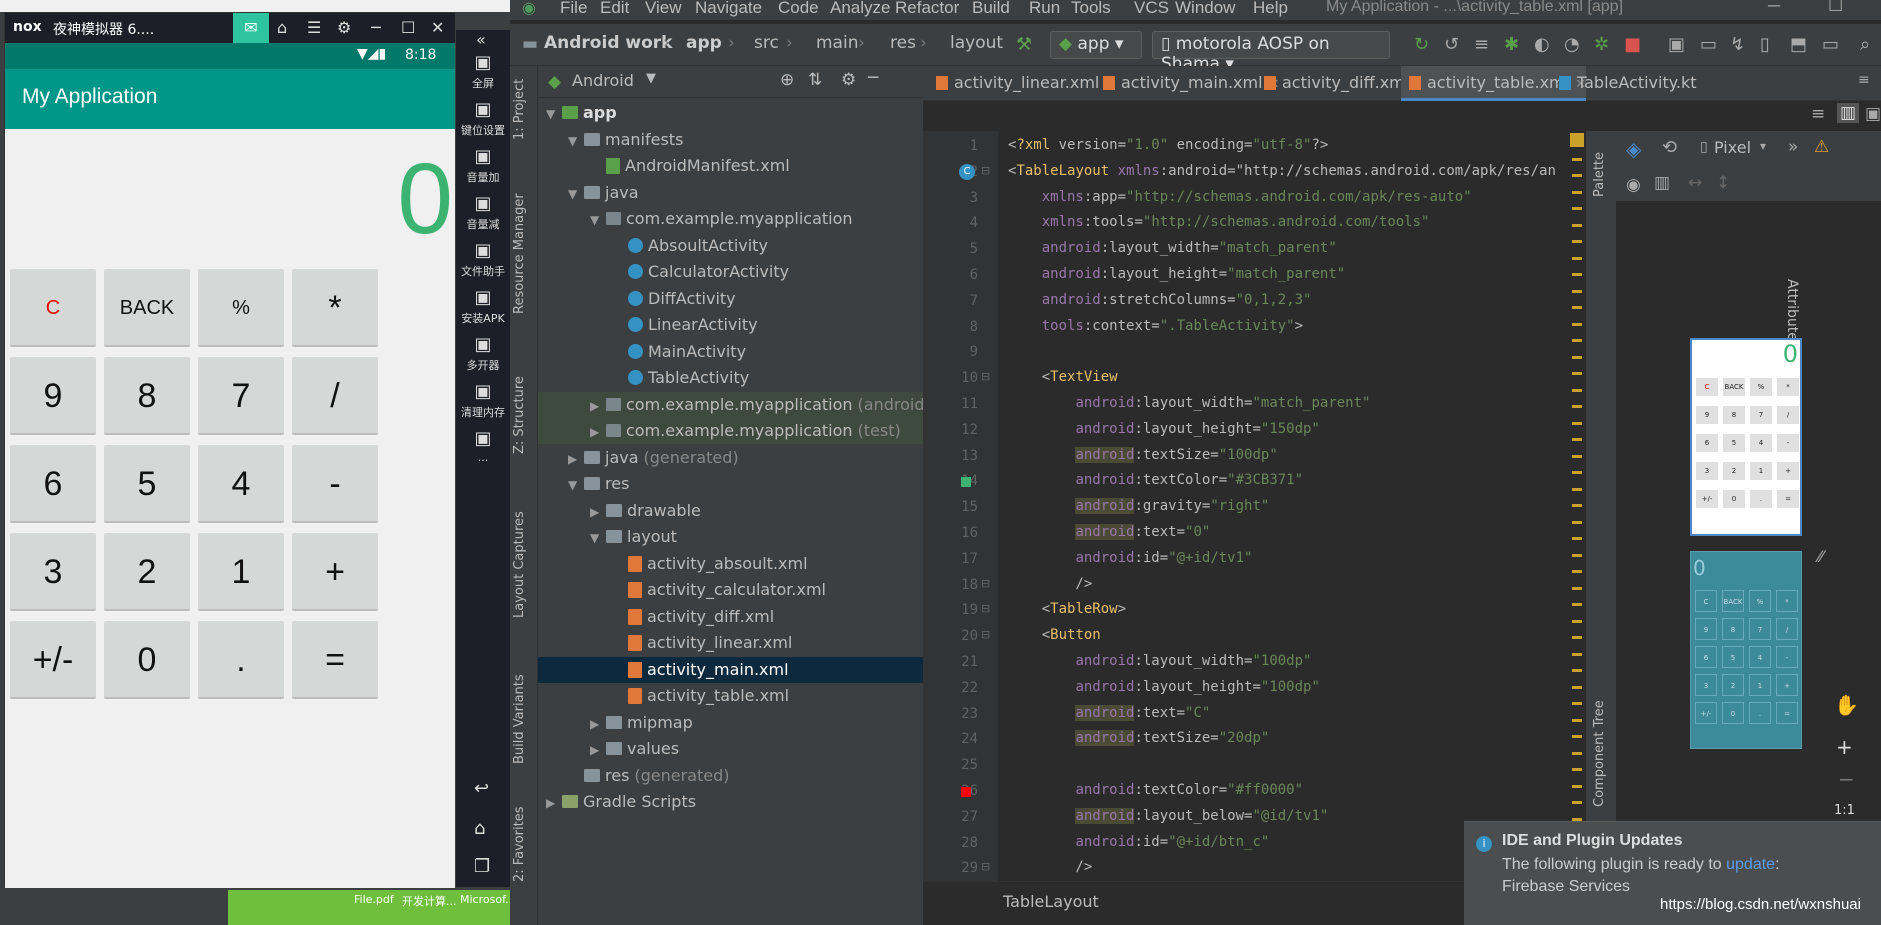 Image resolution: width=1881 pixels, height=925 pixels. What do you see at coordinates (1846, 779) in the screenshot?
I see `zoom-out-icon: −` at bounding box center [1846, 779].